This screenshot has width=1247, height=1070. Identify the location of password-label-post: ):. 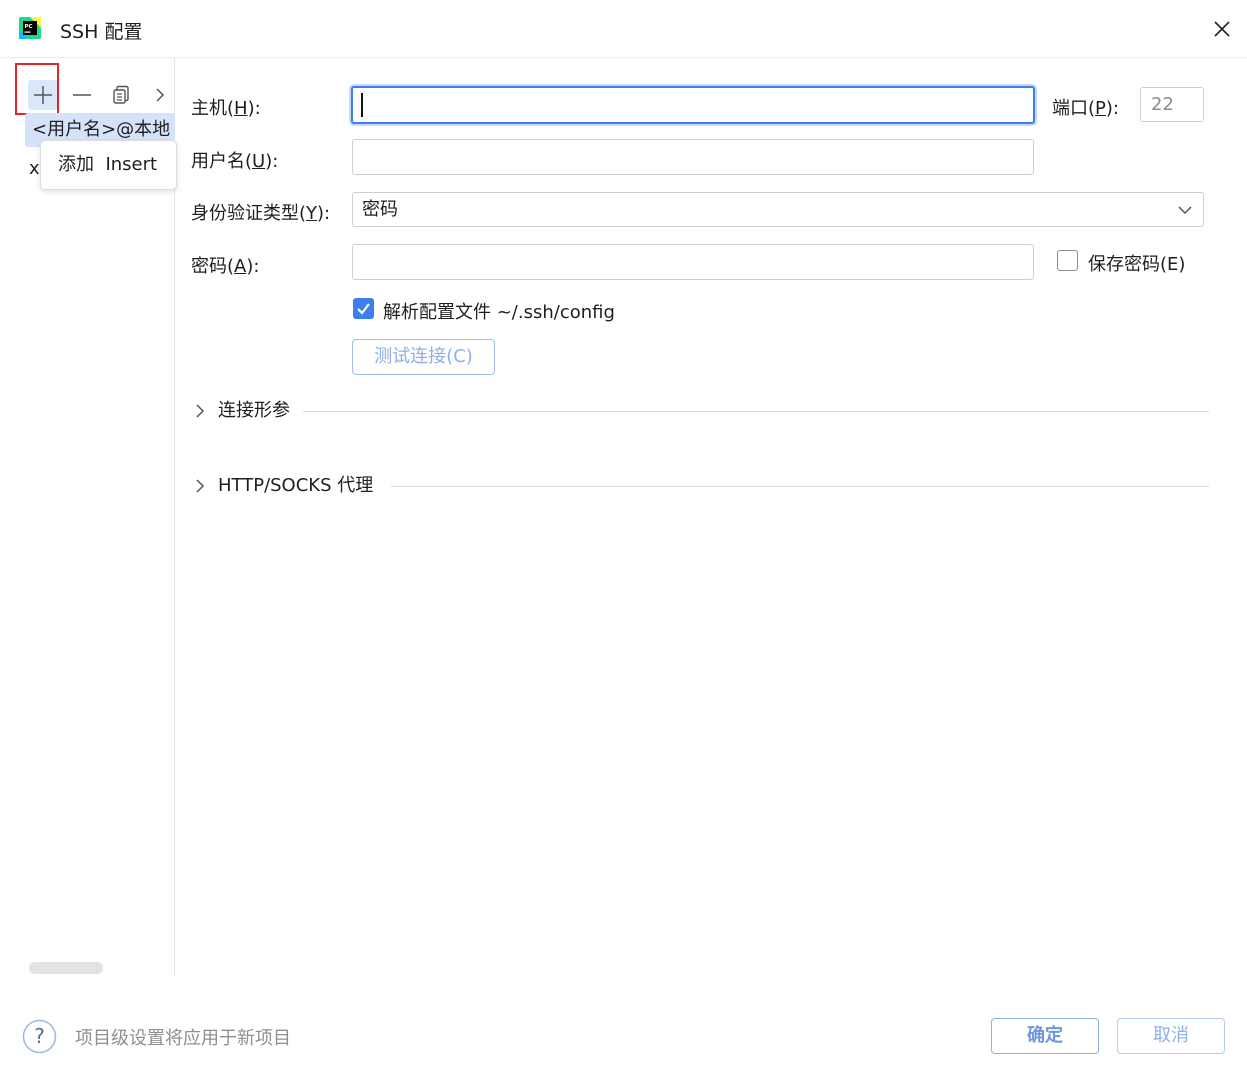
(253, 266).